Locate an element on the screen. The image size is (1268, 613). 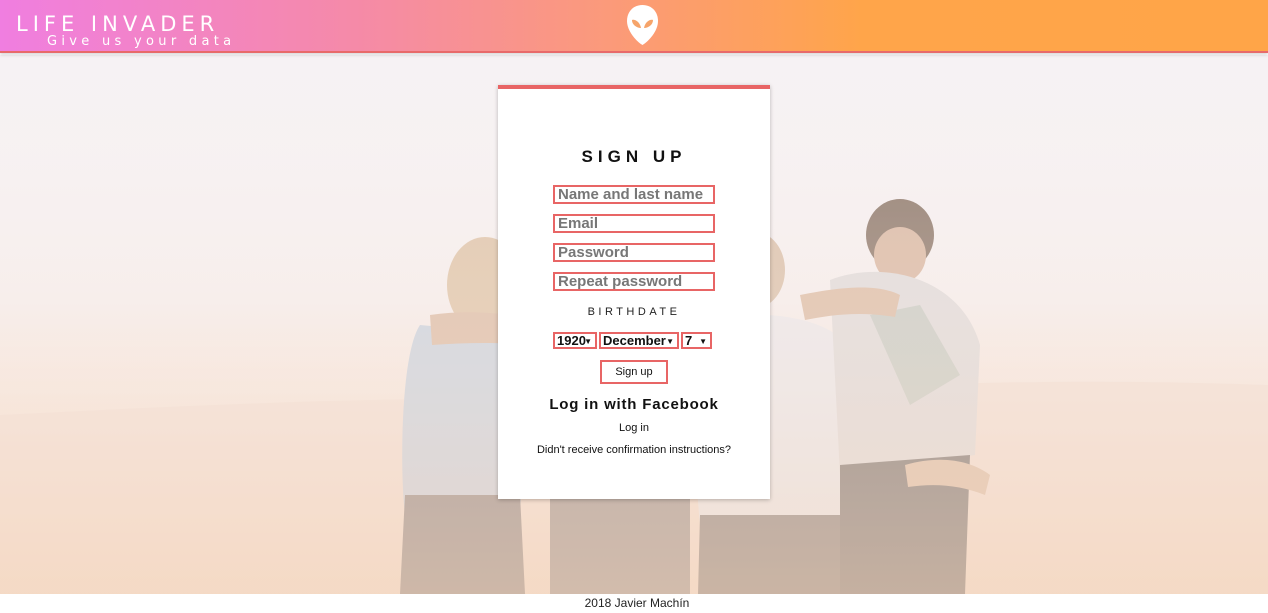
signup-title: SIGN UP is located at coordinates (634, 156).